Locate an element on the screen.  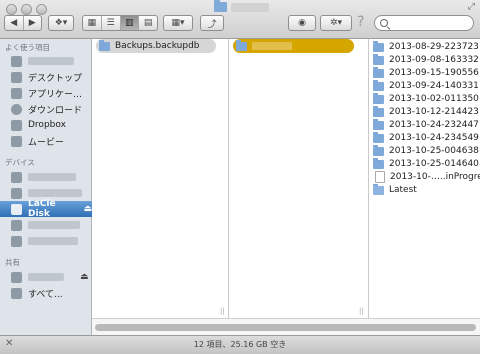
forward-button: ▶ is located at coordinates (33, 23).